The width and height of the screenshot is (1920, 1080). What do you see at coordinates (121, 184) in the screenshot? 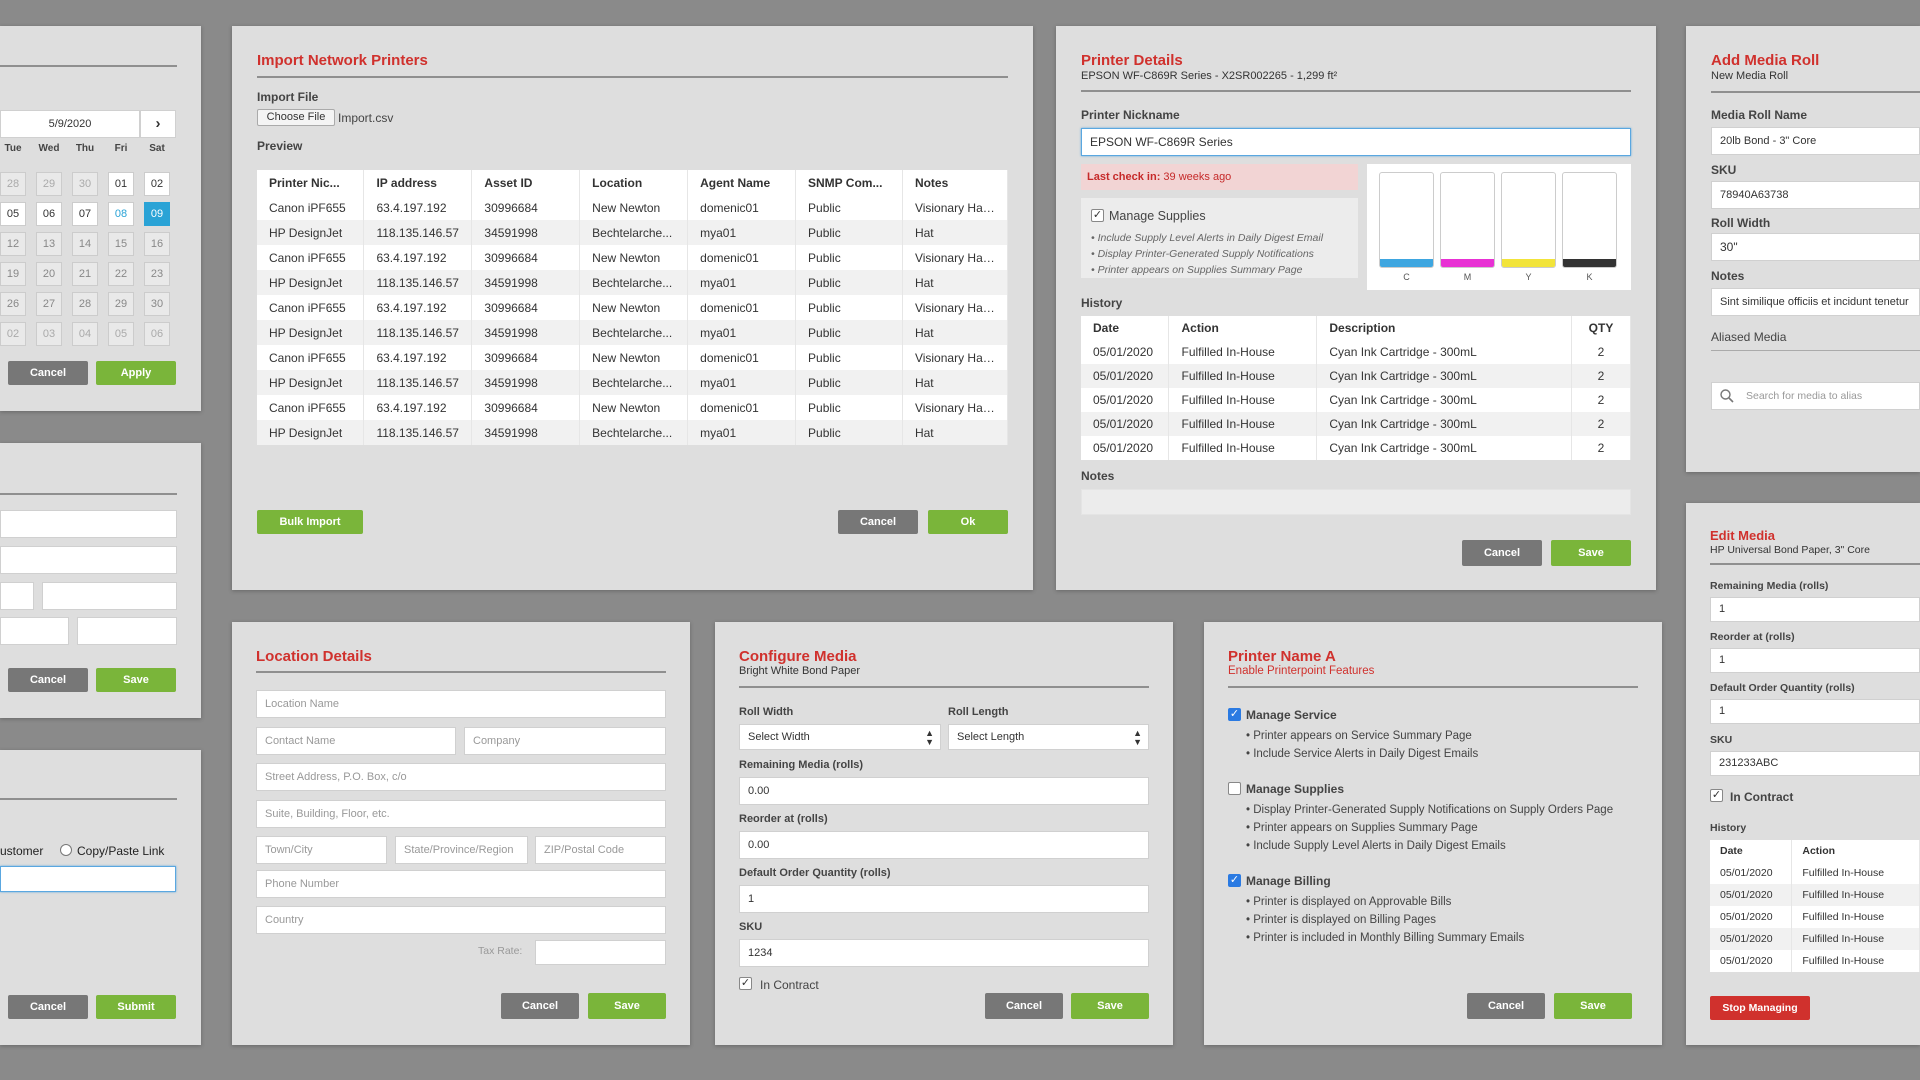
I see `calendar-day: 01` at bounding box center [121, 184].